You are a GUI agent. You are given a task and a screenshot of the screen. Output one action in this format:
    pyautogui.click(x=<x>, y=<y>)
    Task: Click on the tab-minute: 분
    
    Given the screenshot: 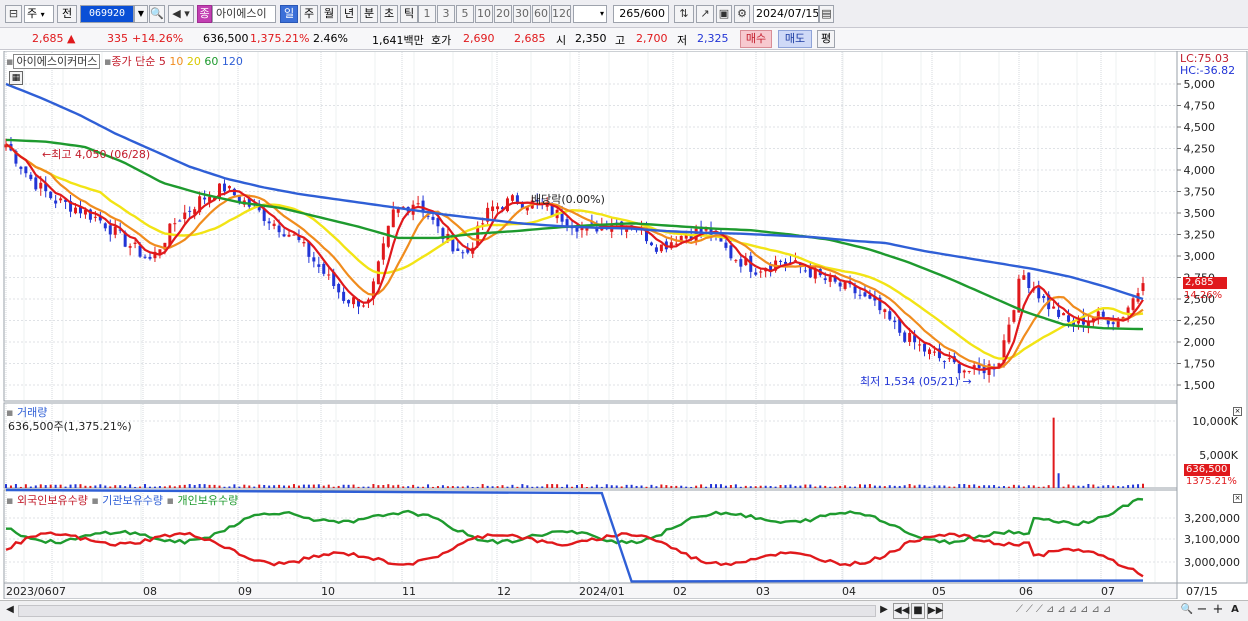 What is the action you would take?
    pyautogui.click(x=369, y=14)
    